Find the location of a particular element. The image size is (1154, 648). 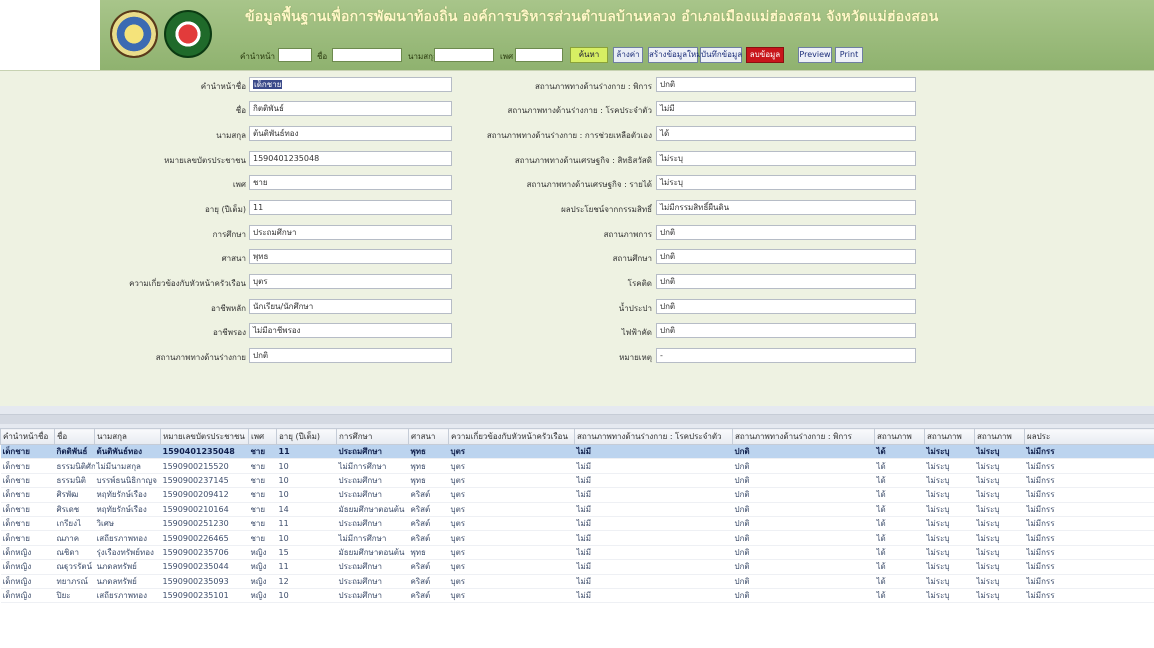

grid-horizontal-scrollbar is located at coordinates (577, 419).